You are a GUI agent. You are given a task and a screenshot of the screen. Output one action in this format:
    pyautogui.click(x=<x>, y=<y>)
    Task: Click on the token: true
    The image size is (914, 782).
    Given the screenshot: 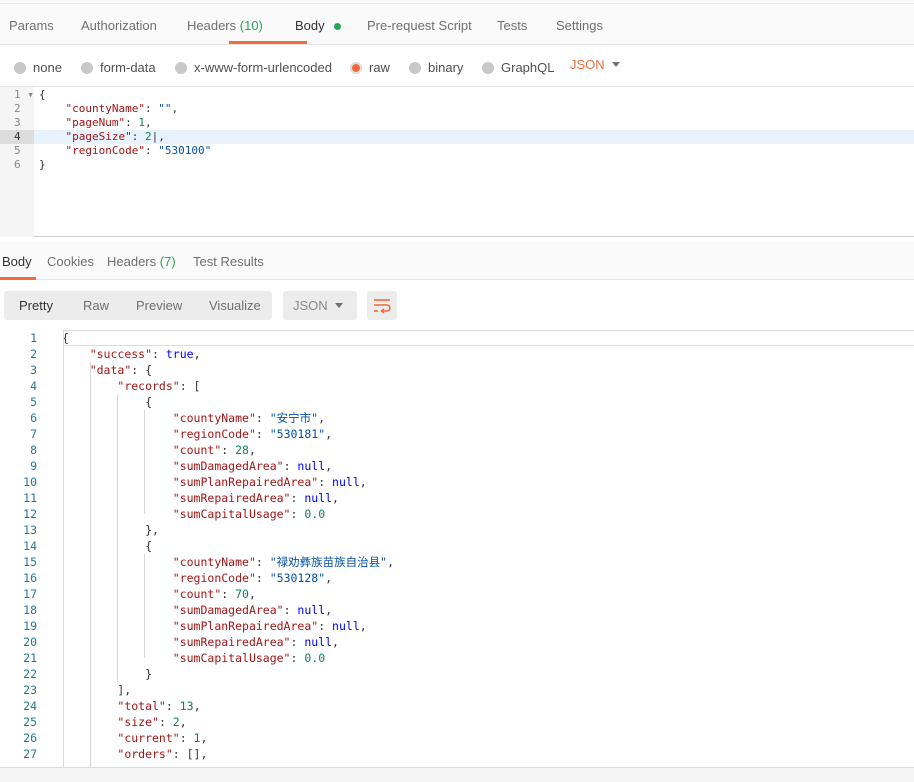 What is the action you would take?
    pyautogui.click(x=179, y=354)
    